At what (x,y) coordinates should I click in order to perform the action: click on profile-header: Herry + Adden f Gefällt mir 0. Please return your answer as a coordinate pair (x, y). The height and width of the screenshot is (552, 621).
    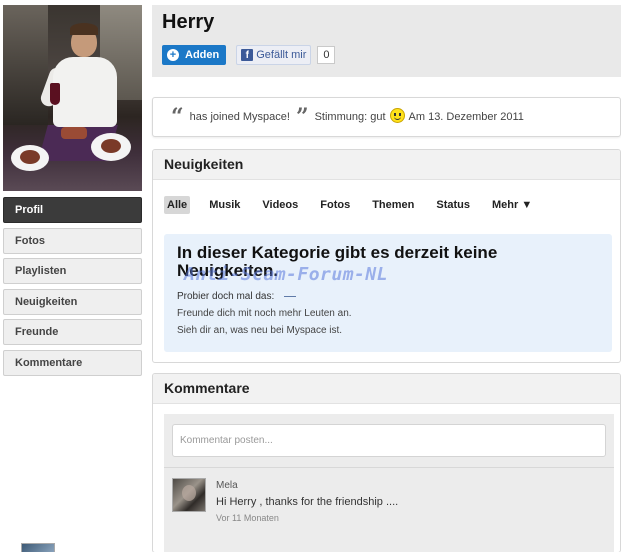
    Looking at the image, I should click on (386, 41).